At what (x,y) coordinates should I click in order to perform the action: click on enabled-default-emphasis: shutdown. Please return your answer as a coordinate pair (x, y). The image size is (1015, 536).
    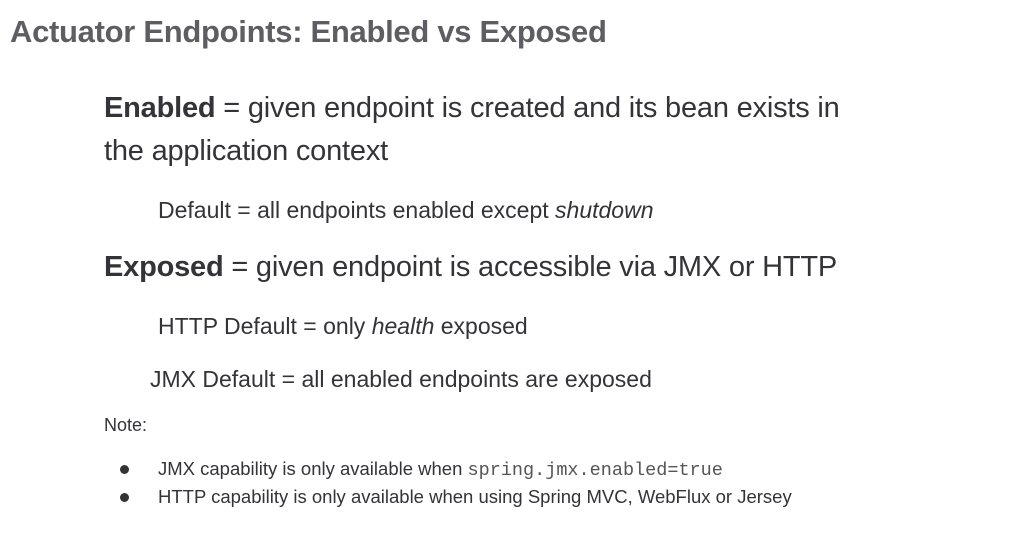
    Looking at the image, I should click on (604, 210).